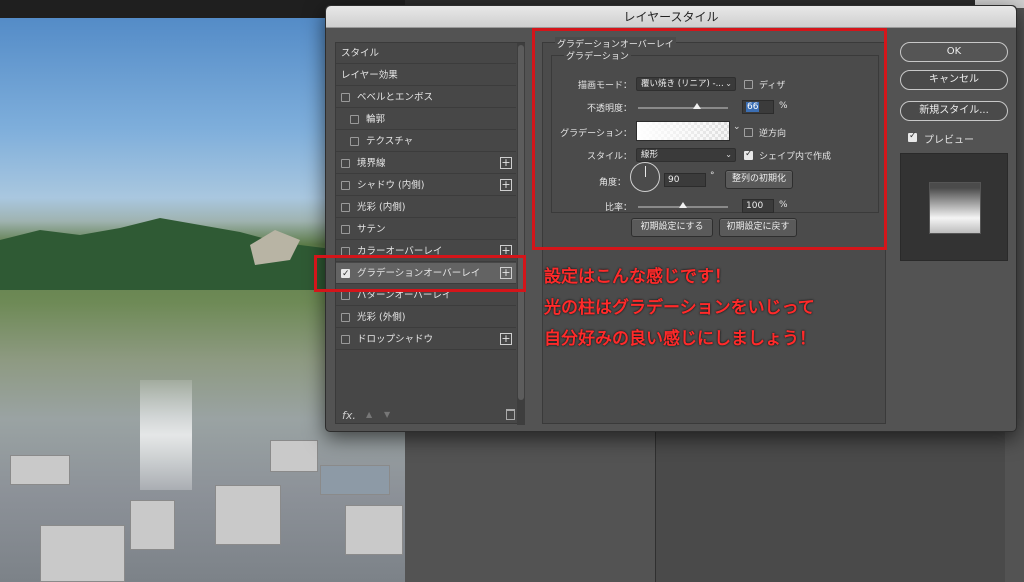 Image resolution: width=1024 pixels, height=582 pixels. What do you see at coordinates (521, 222) in the screenshot?
I see `scrollbar-thumb` at bounding box center [521, 222].